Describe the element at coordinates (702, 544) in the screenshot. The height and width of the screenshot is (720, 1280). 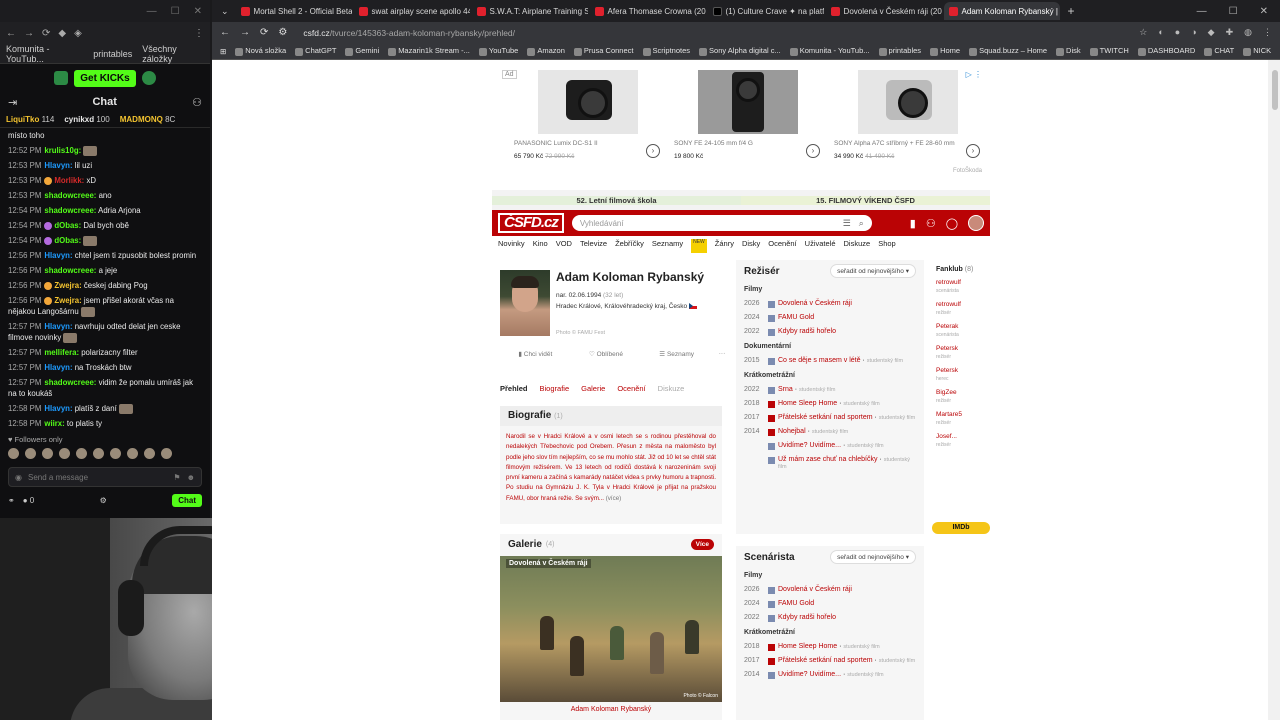
I see `gallery-more-button: Více` at that location.